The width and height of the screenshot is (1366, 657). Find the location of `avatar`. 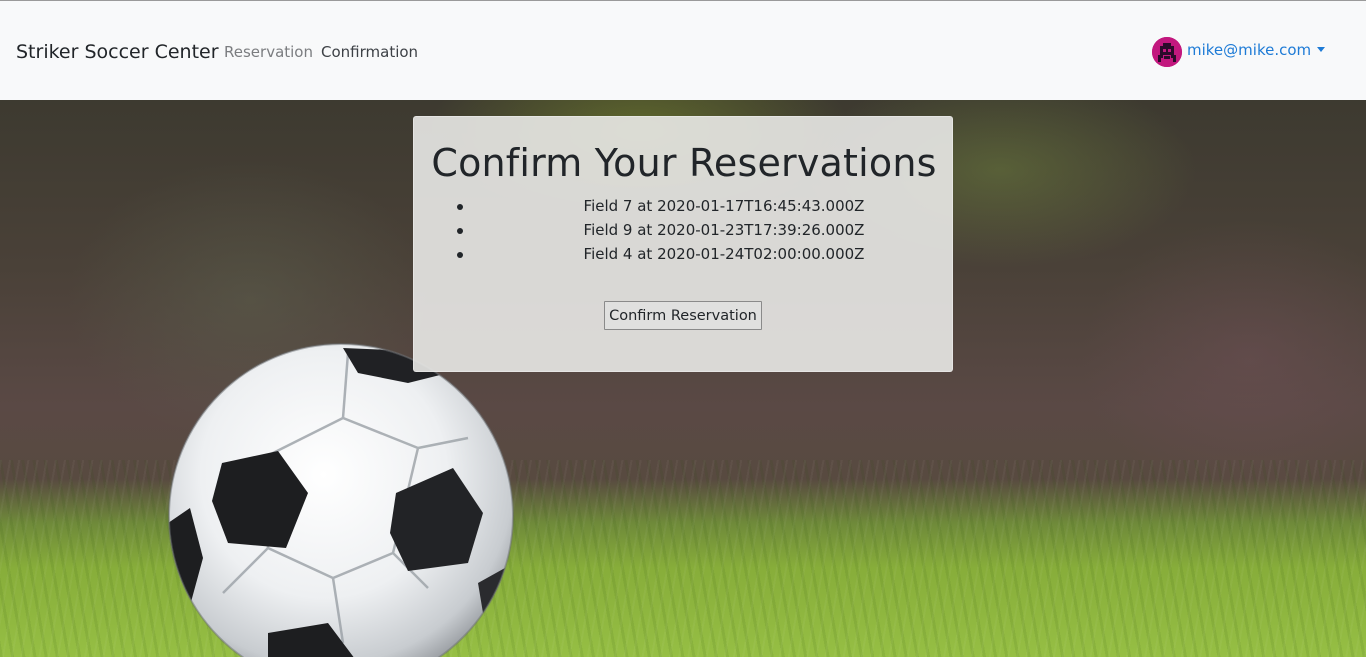

avatar is located at coordinates (1167, 51).